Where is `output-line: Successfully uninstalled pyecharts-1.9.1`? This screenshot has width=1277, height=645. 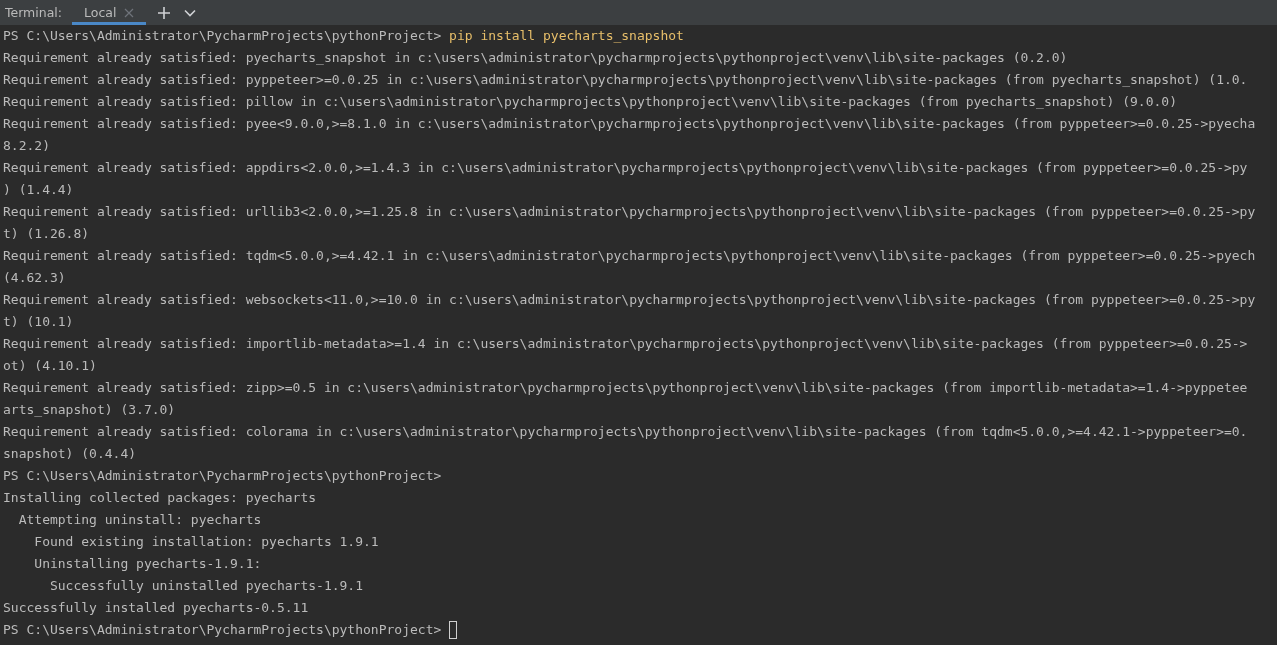
output-line: Successfully uninstalled pyecharts-1.9.1 is located at coordinates (206, 586).